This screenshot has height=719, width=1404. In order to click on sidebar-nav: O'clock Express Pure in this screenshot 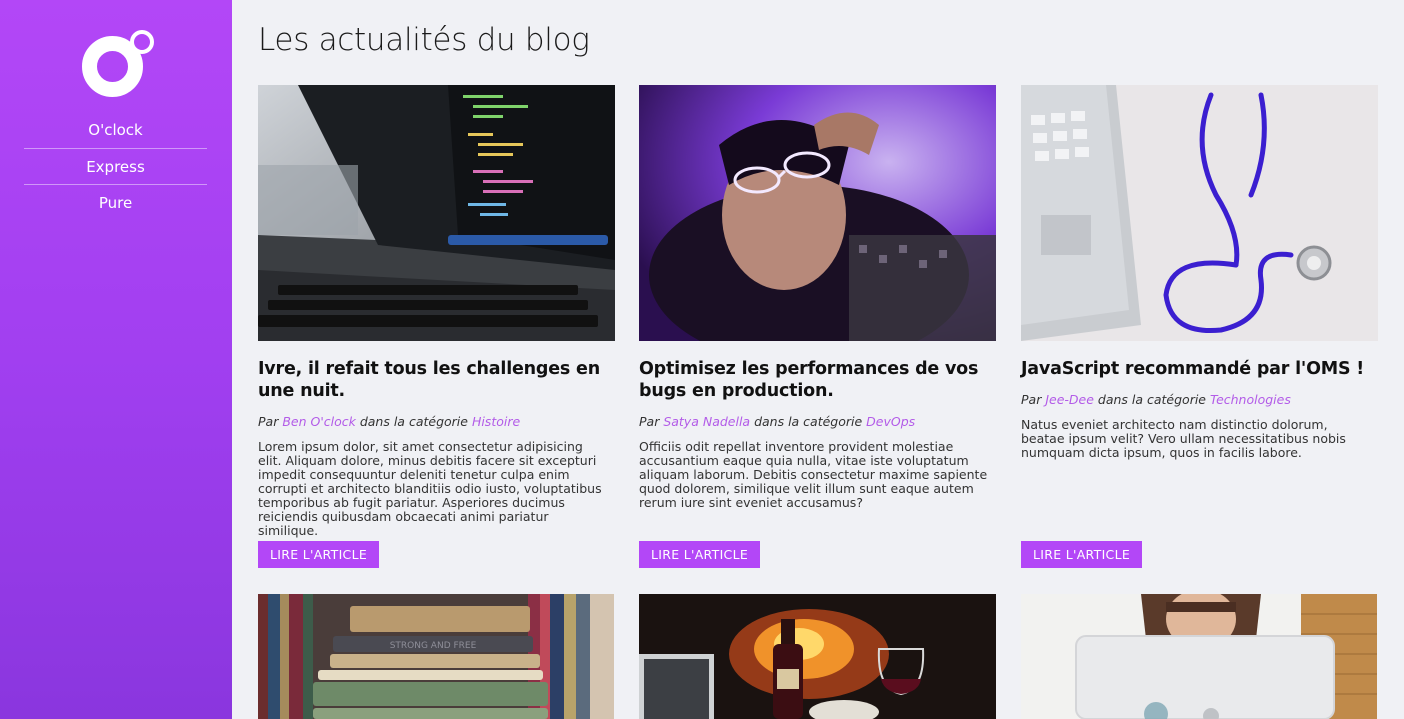, I will do `click(115, 166)`.